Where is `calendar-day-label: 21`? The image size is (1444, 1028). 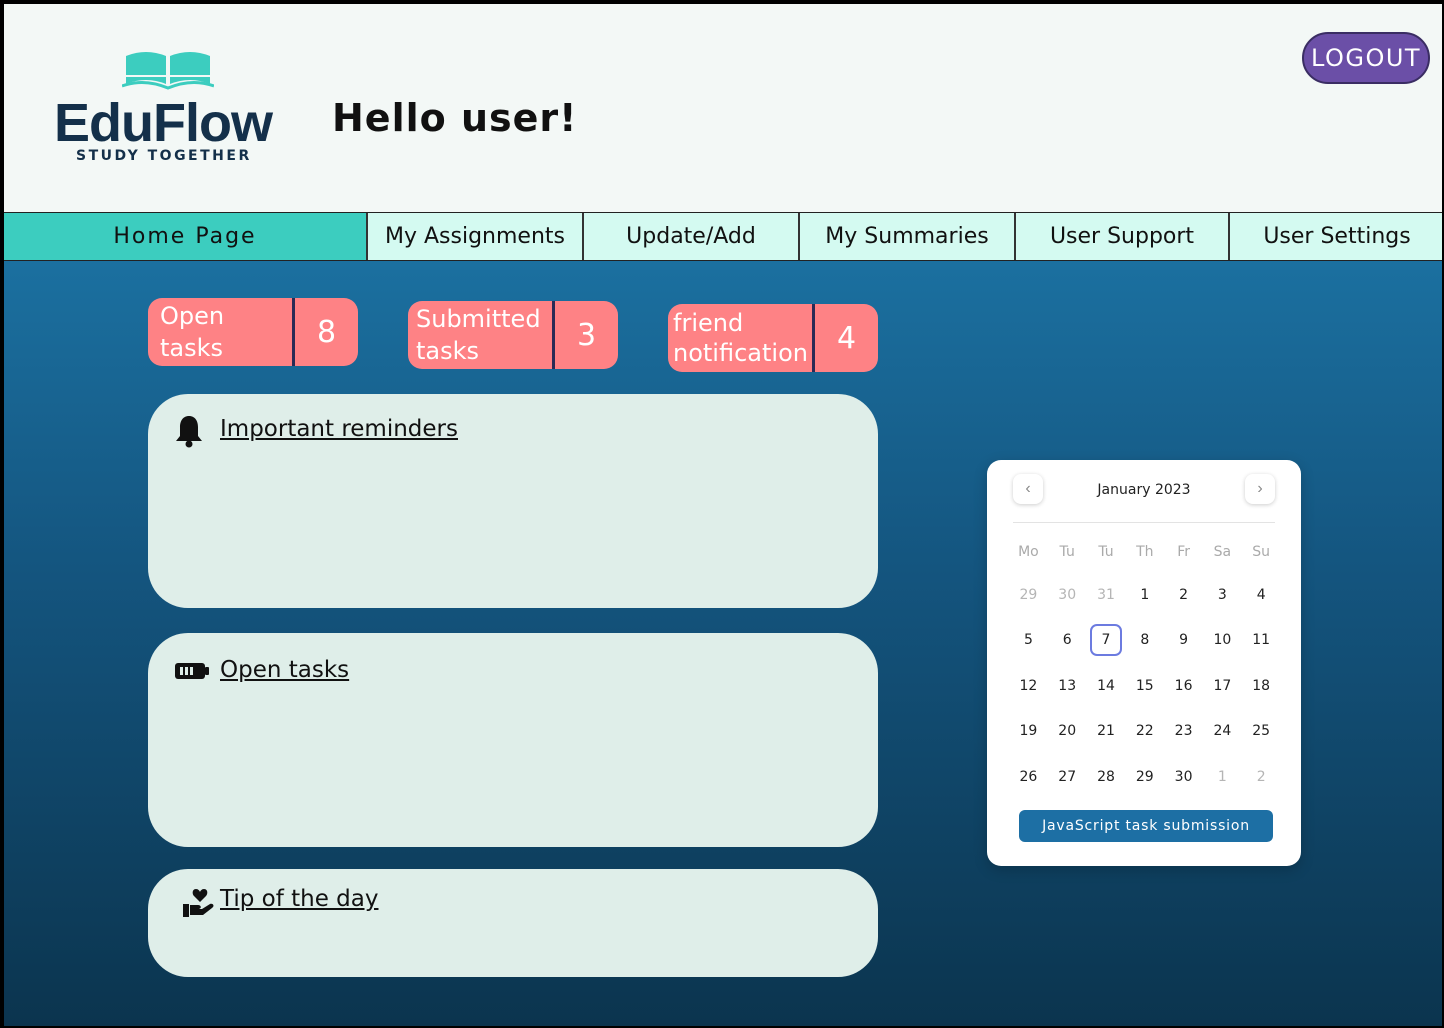 calendar-day-label: 21 is located at coordinates (1106, 731).